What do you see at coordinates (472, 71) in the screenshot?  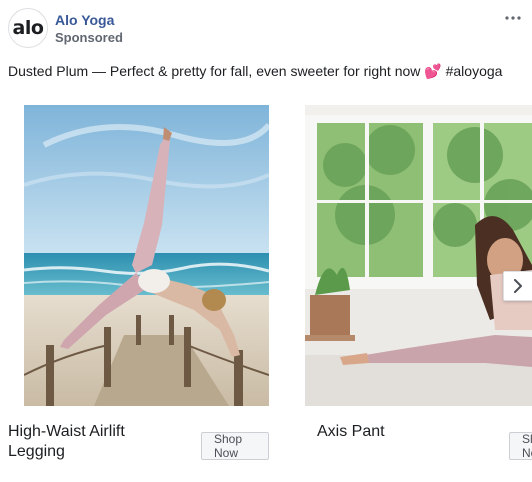 I see `hashtag-link: #aloyoga` at bounding box center [472, 71].